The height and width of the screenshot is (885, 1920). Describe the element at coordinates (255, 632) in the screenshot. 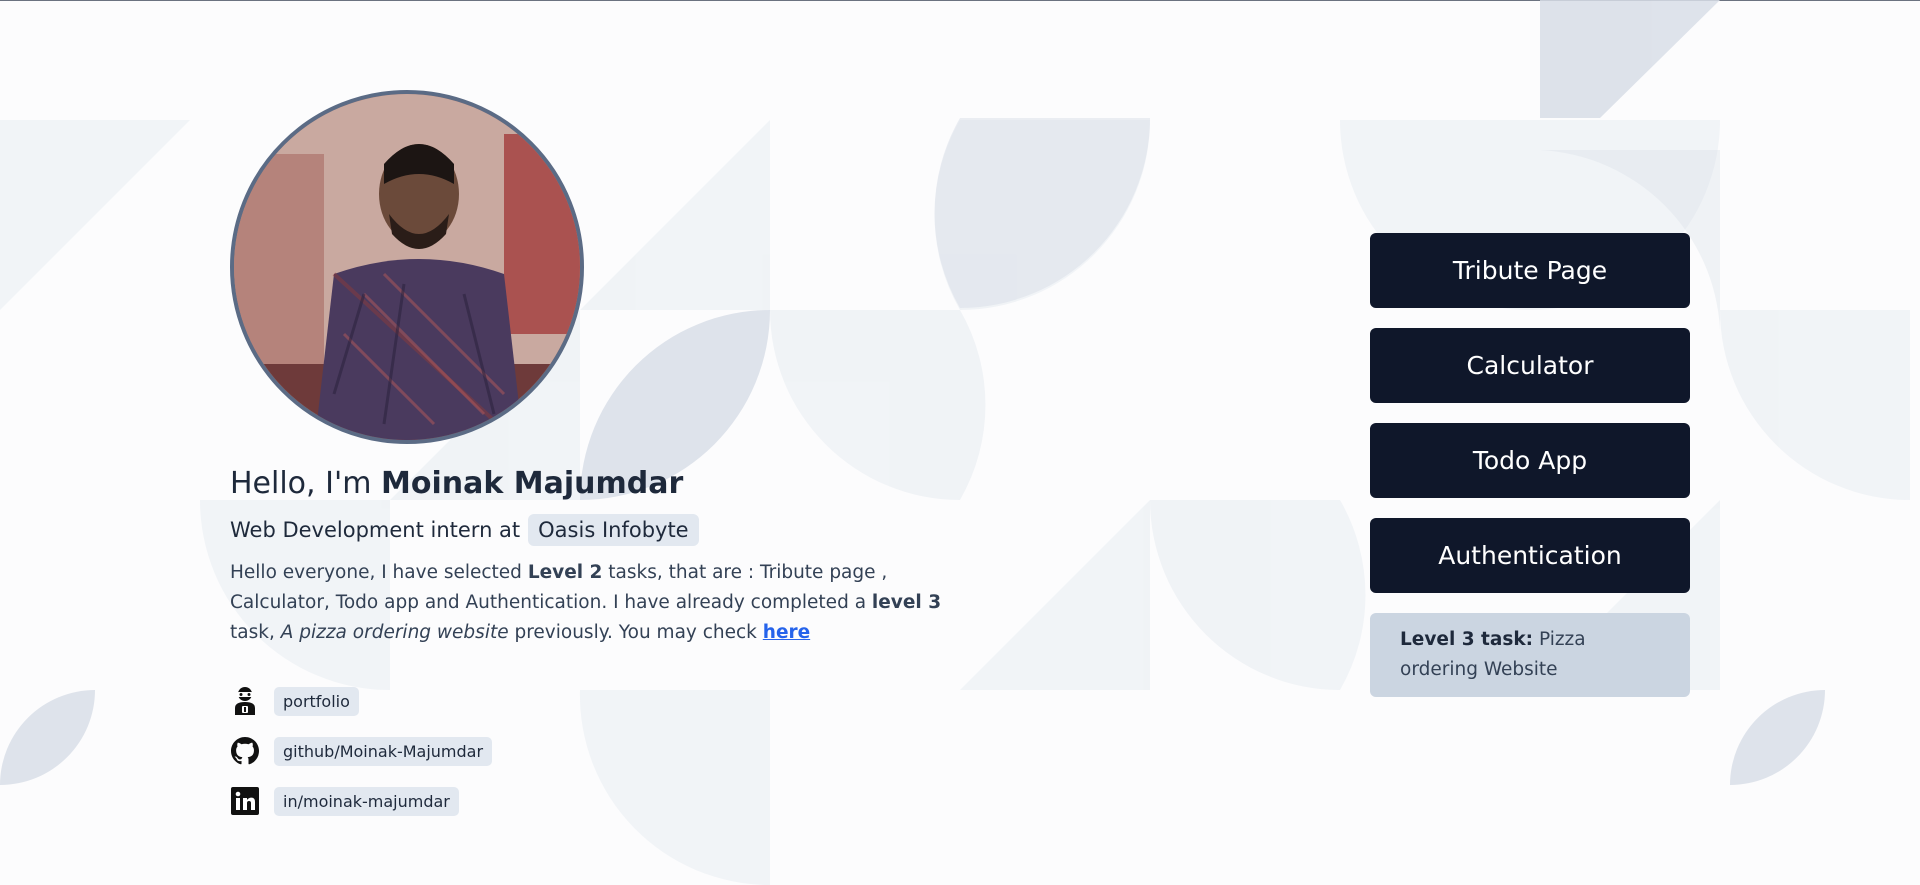

I see `desc-text-3: task,` at that location.